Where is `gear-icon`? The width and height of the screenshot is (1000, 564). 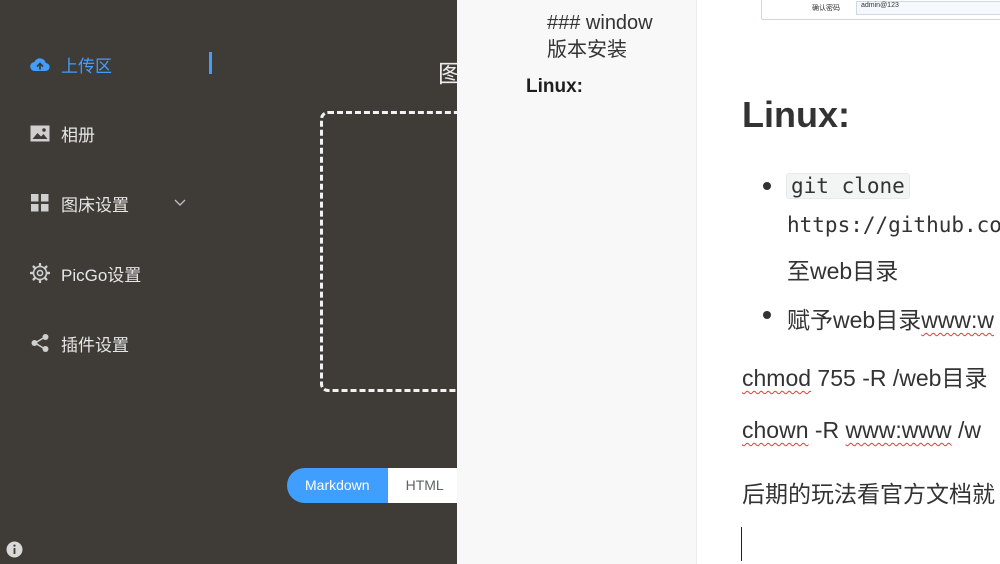 gear-icon is located at coordinates (40, 273).